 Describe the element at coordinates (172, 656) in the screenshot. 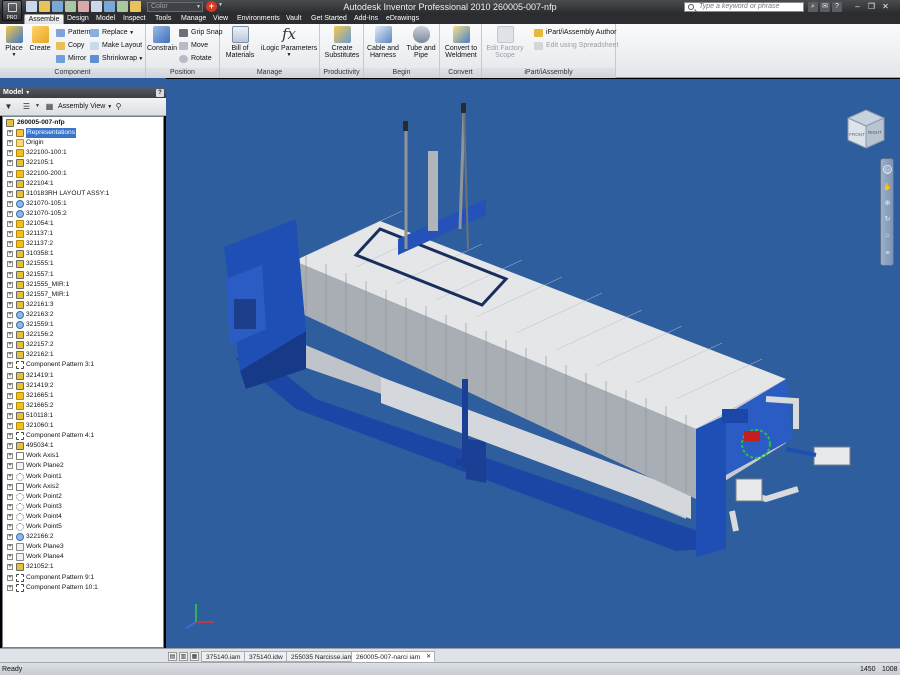

I see `tile-windows-icon: ▤` at that location.